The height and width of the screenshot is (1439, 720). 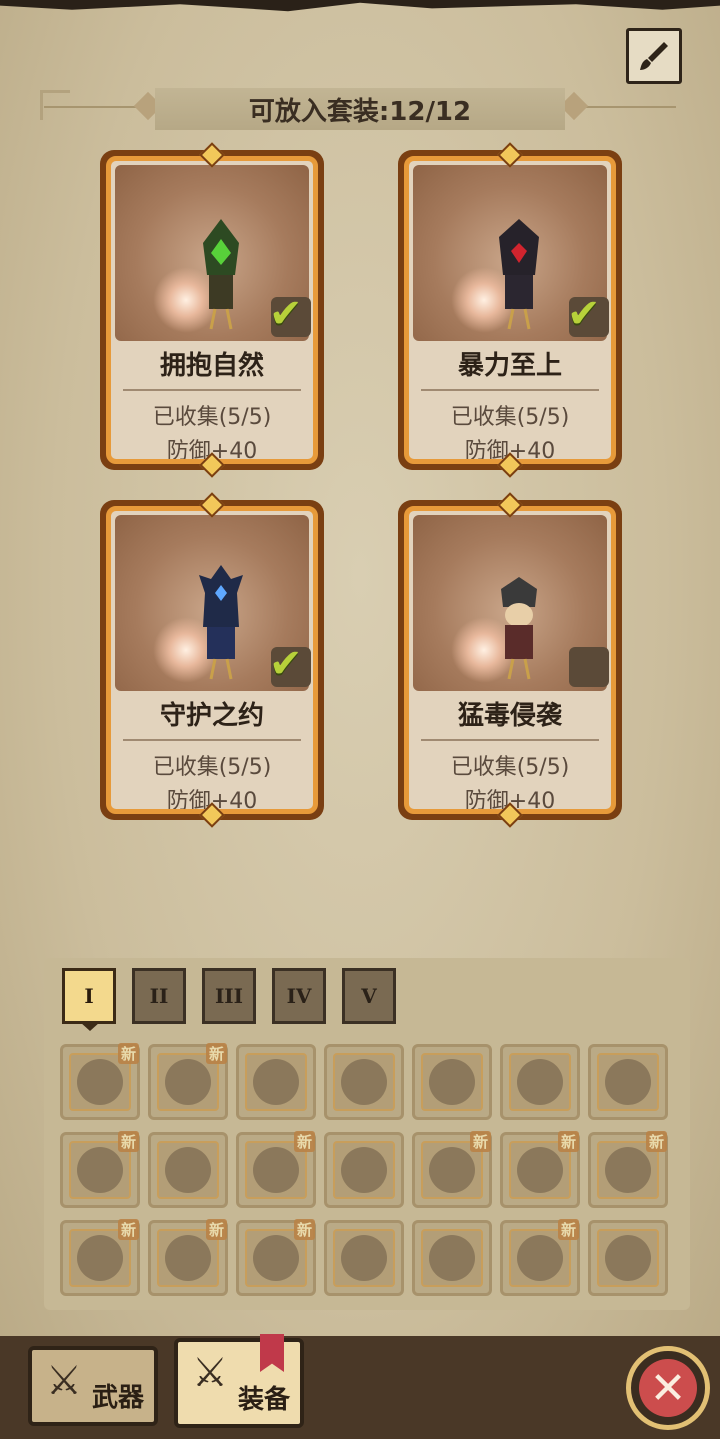 I want to click on set-name: 拥抱自然, so click(x=211, y=366).